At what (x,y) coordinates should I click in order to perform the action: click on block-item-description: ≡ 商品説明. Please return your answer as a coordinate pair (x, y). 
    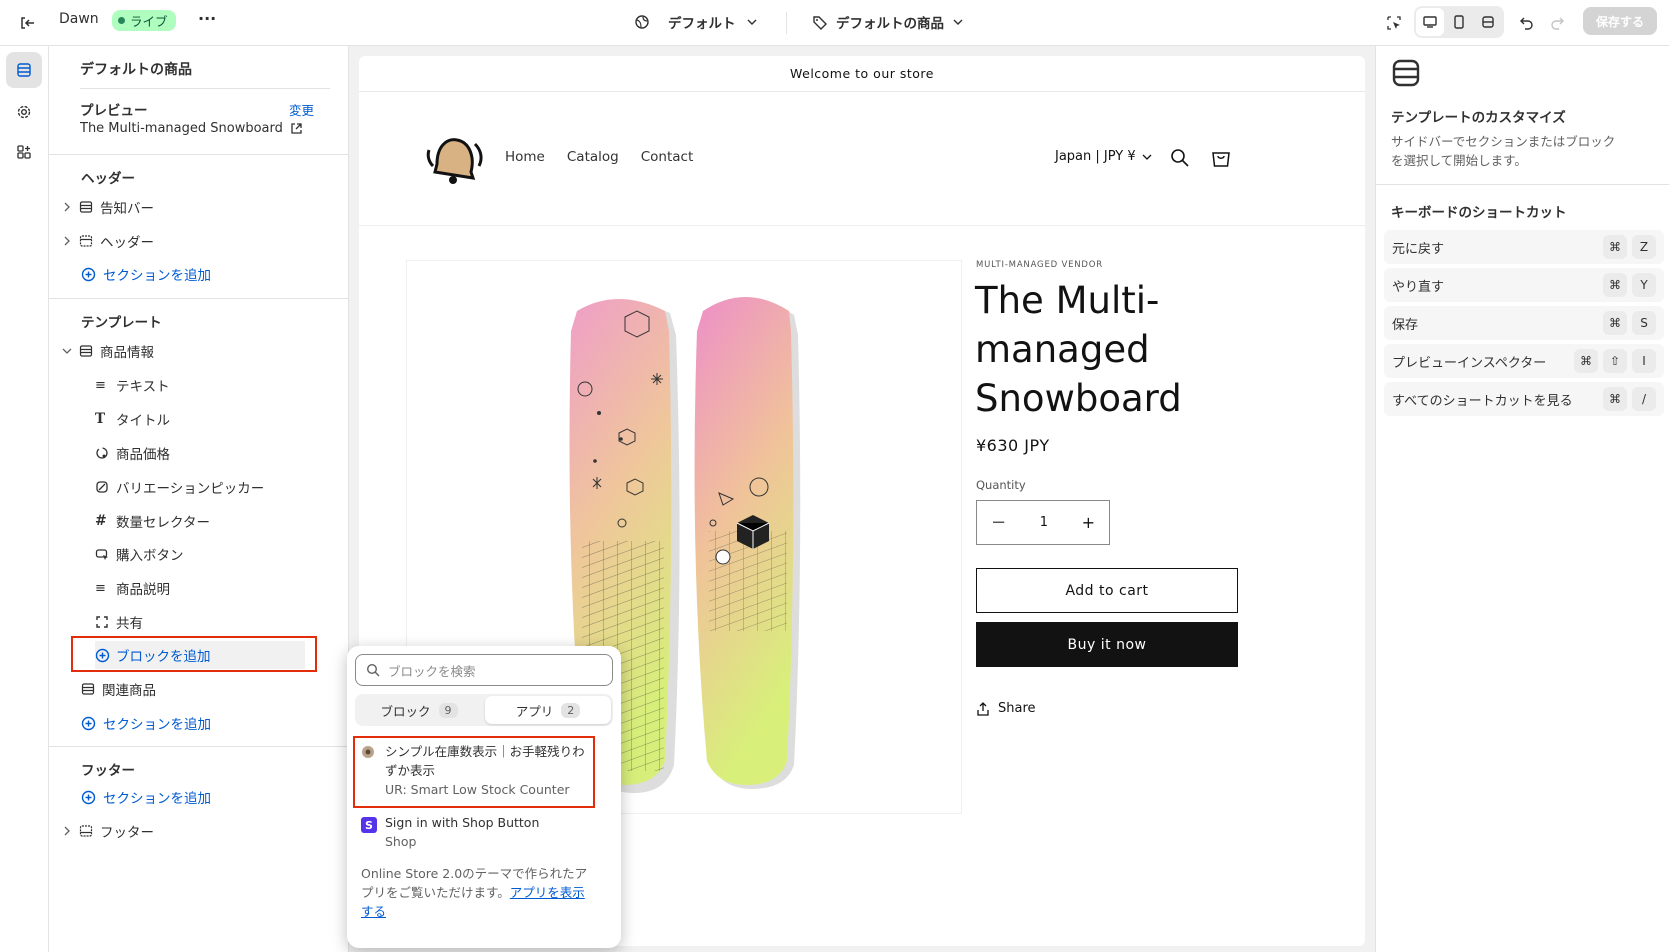
    Looking at the image, I should click on (132, 588).